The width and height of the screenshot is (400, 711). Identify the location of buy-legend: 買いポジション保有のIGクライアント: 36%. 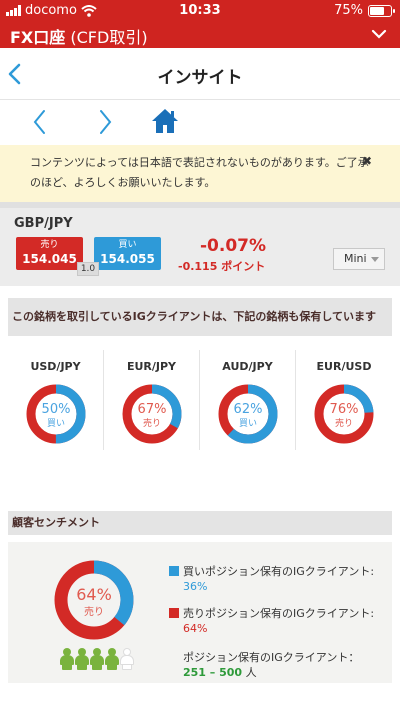
(272, 579).